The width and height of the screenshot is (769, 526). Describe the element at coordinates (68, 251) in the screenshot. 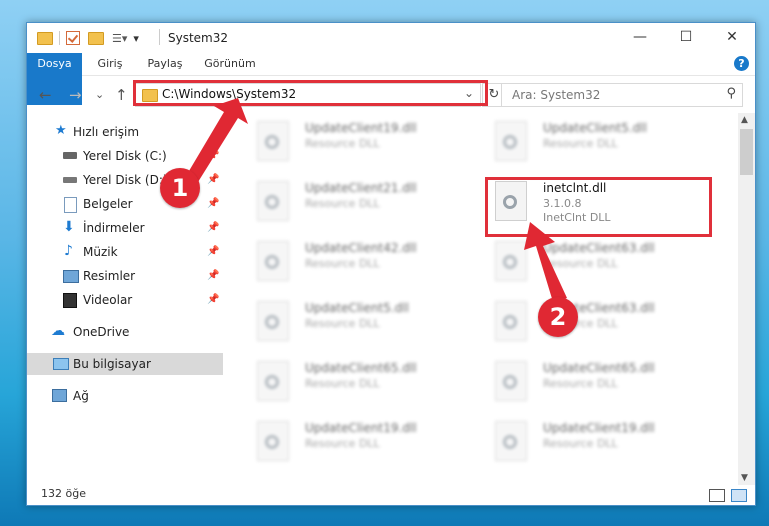

I see `music-icon: ♪` at that location.